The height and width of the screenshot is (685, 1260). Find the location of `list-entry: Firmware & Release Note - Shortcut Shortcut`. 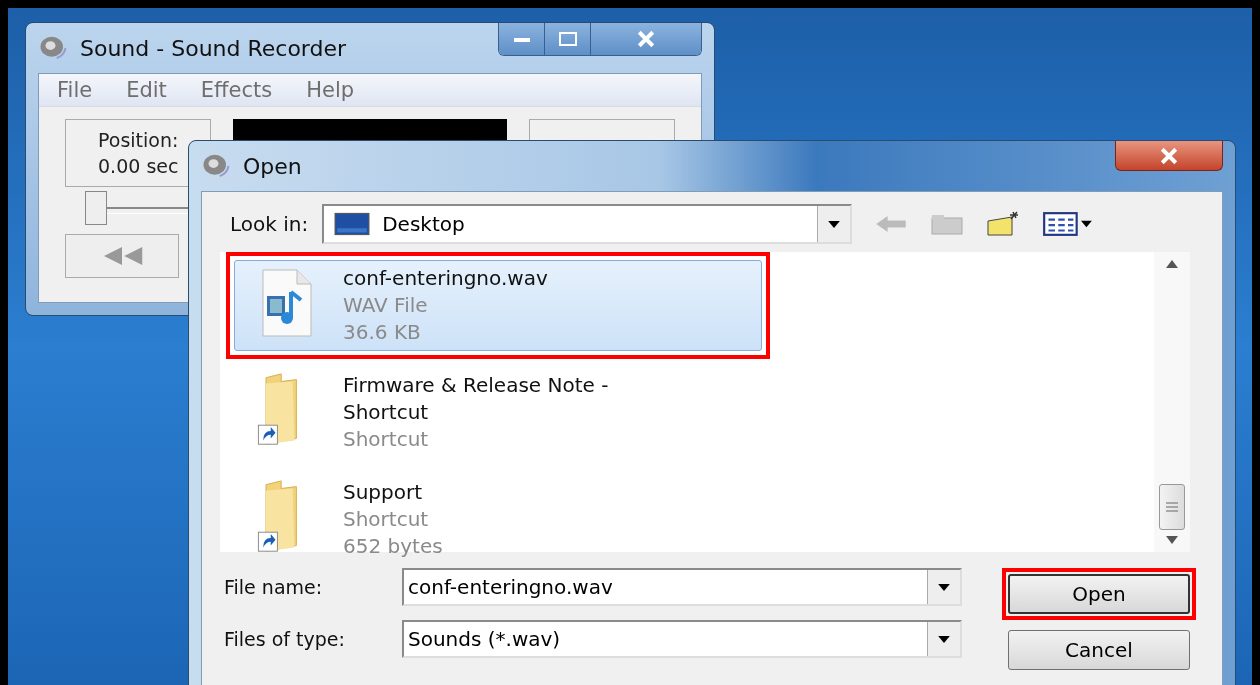

list-entry: Firmware & Release Note - Shortcut Shortcut is located at coordinates (498, 412).